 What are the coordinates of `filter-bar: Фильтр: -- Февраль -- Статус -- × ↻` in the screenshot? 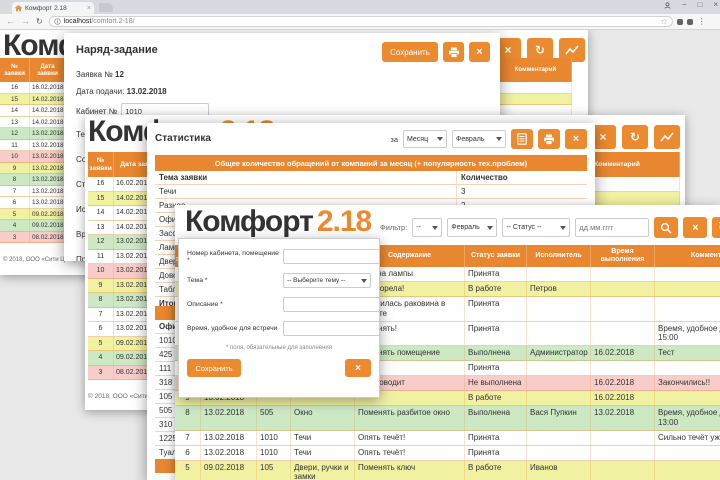 It's located at (550, 227).